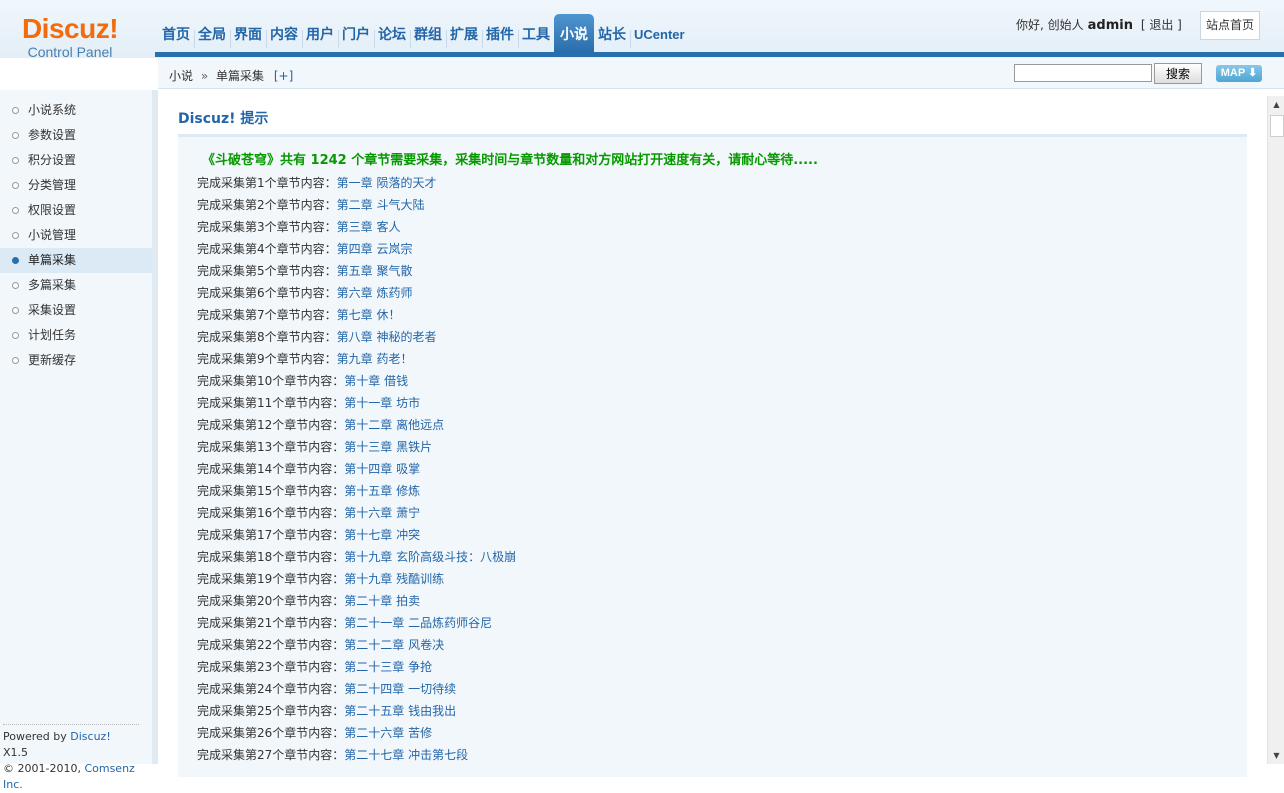 The height and width of the screenshot is (793, 1284). I want to click on nav-item-13: UCenter, so click(659, 33).